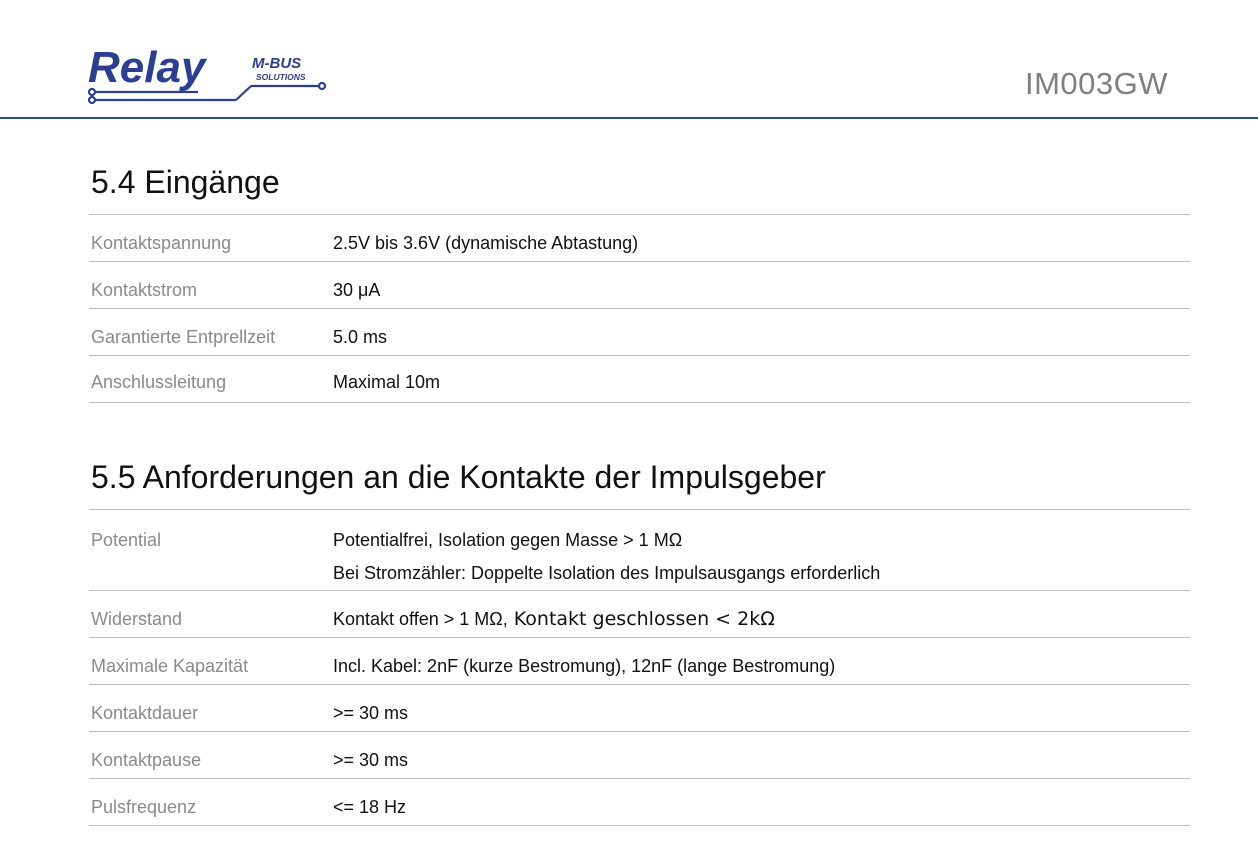 The width and height of the screenshot is (1258, 860). I want to click on logo-tag-top: M-BUS, so click(276, 63).